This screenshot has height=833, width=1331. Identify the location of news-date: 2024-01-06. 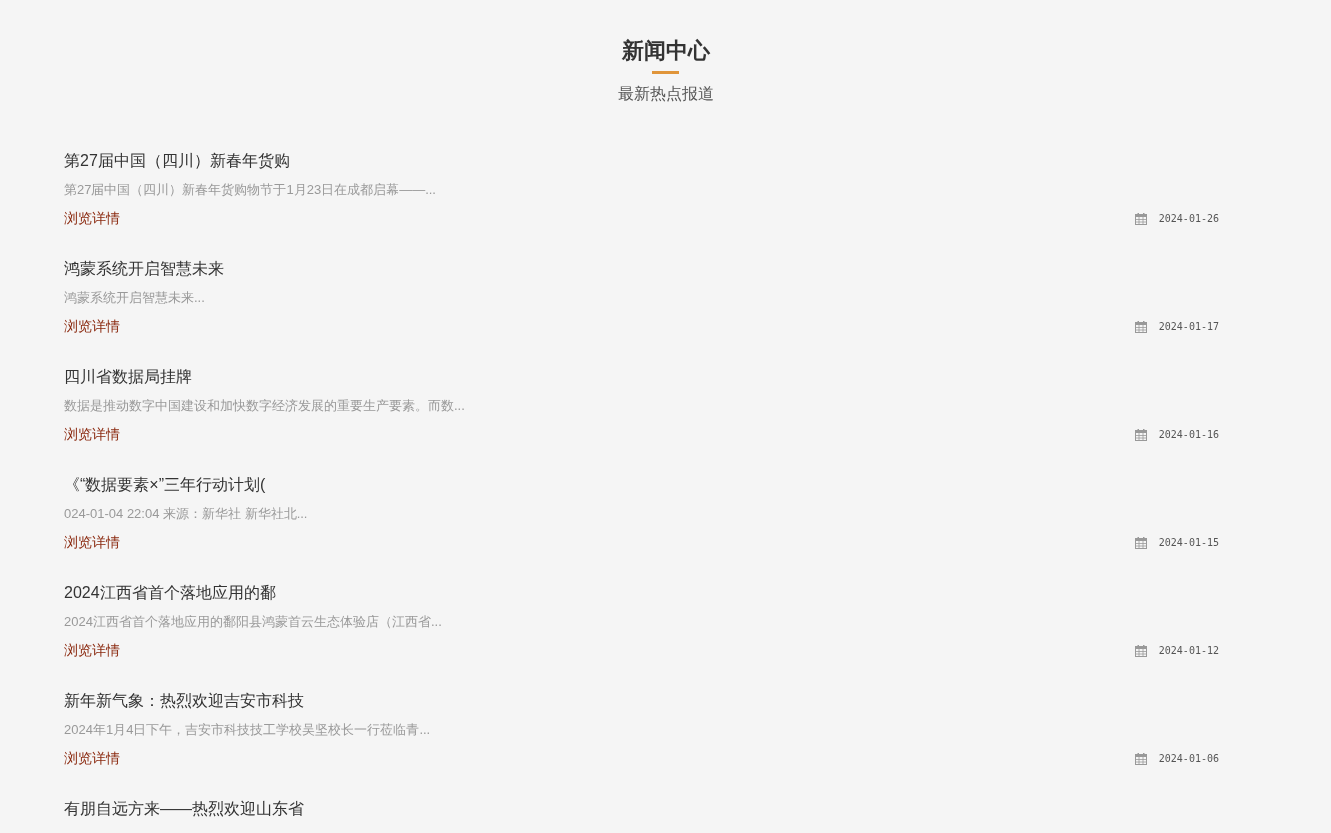
(1188, 759).